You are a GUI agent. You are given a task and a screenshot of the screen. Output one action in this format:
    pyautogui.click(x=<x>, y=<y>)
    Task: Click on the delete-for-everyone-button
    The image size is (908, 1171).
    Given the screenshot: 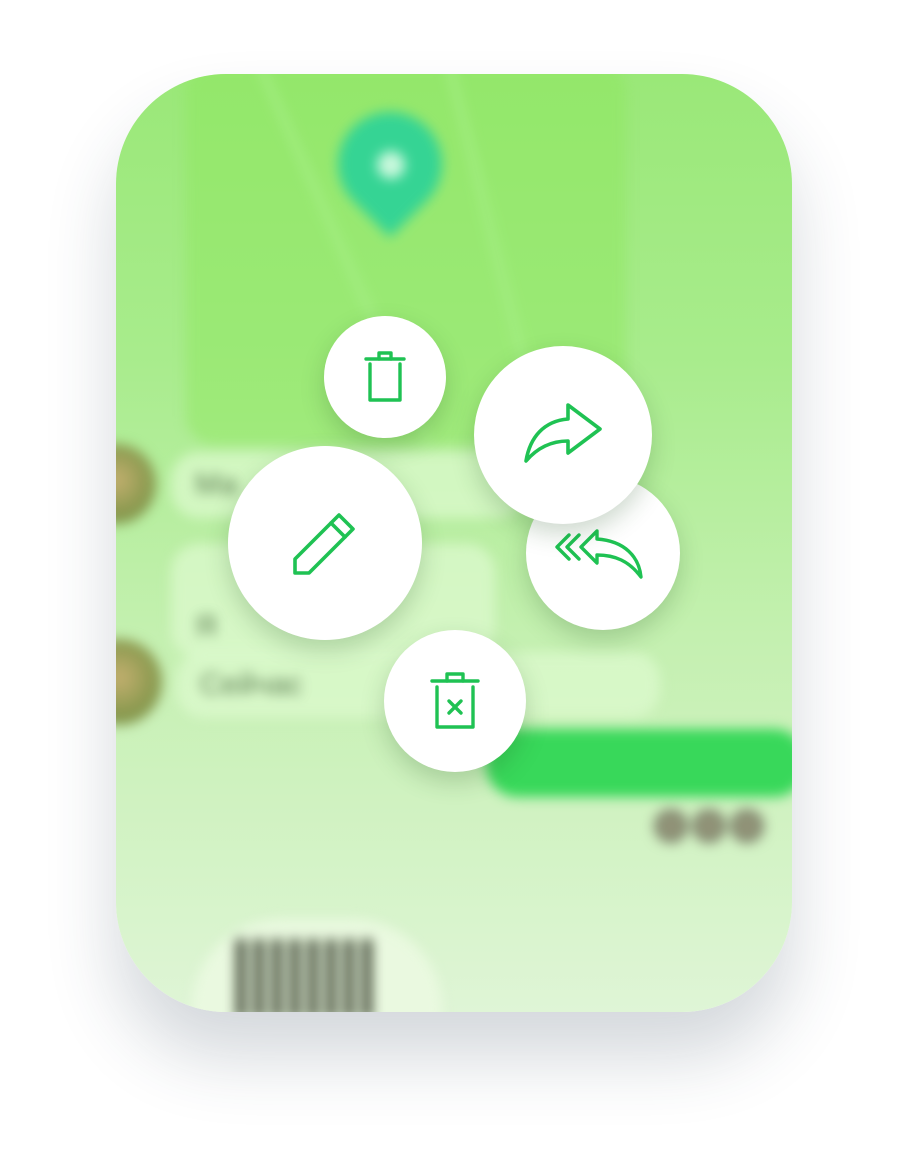 What is the action you would take?
    pyautogui.click(x=455, y=701)
    